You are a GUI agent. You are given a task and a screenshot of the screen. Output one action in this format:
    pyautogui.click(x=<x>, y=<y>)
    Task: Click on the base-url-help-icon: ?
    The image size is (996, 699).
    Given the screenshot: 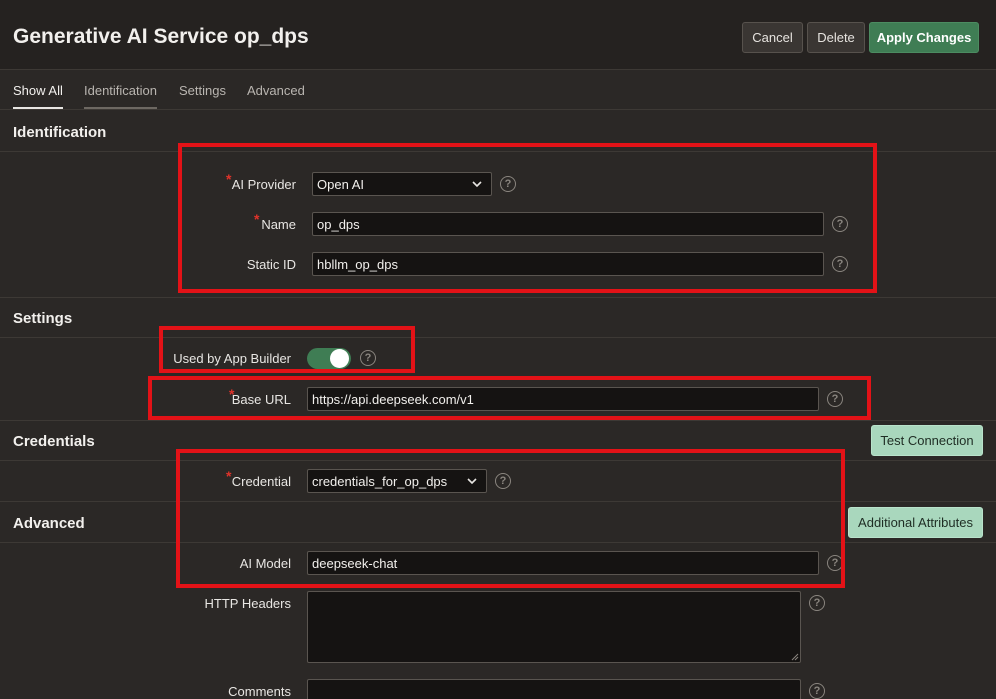 What is the action you would take?
    pyautogui.click(x=835, y=399)
    